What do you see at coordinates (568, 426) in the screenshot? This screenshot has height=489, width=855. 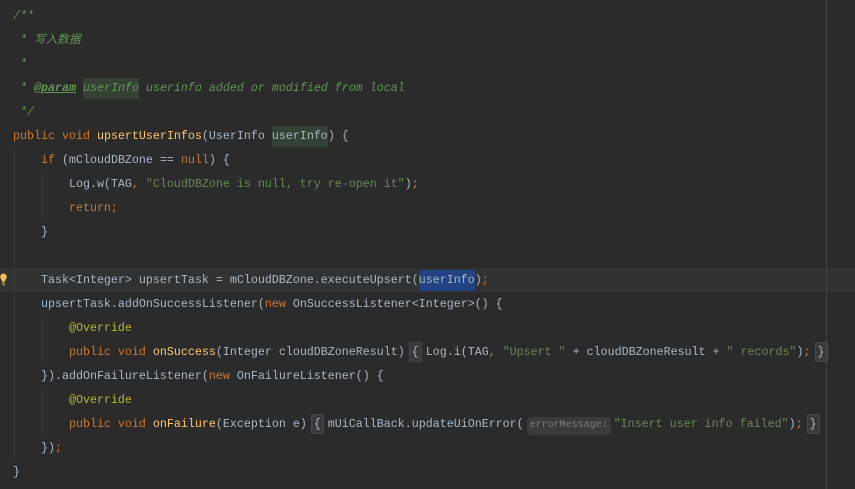 I see `parameter-name-hint: errorMessage:` at bounding box center [568, 426].